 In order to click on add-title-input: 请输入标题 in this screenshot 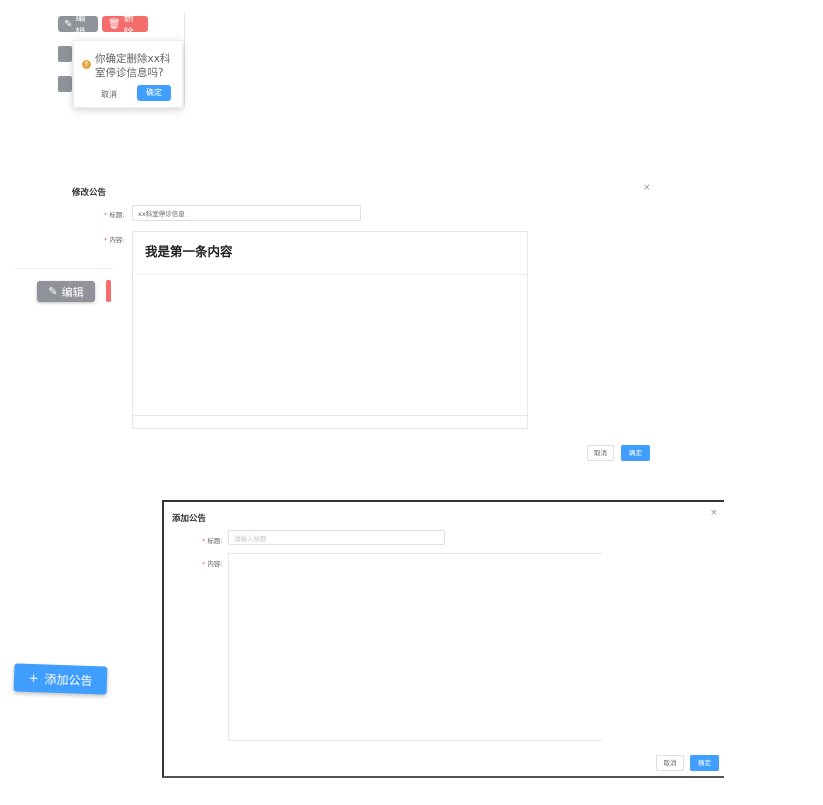, I will do `click(336, 537)`.